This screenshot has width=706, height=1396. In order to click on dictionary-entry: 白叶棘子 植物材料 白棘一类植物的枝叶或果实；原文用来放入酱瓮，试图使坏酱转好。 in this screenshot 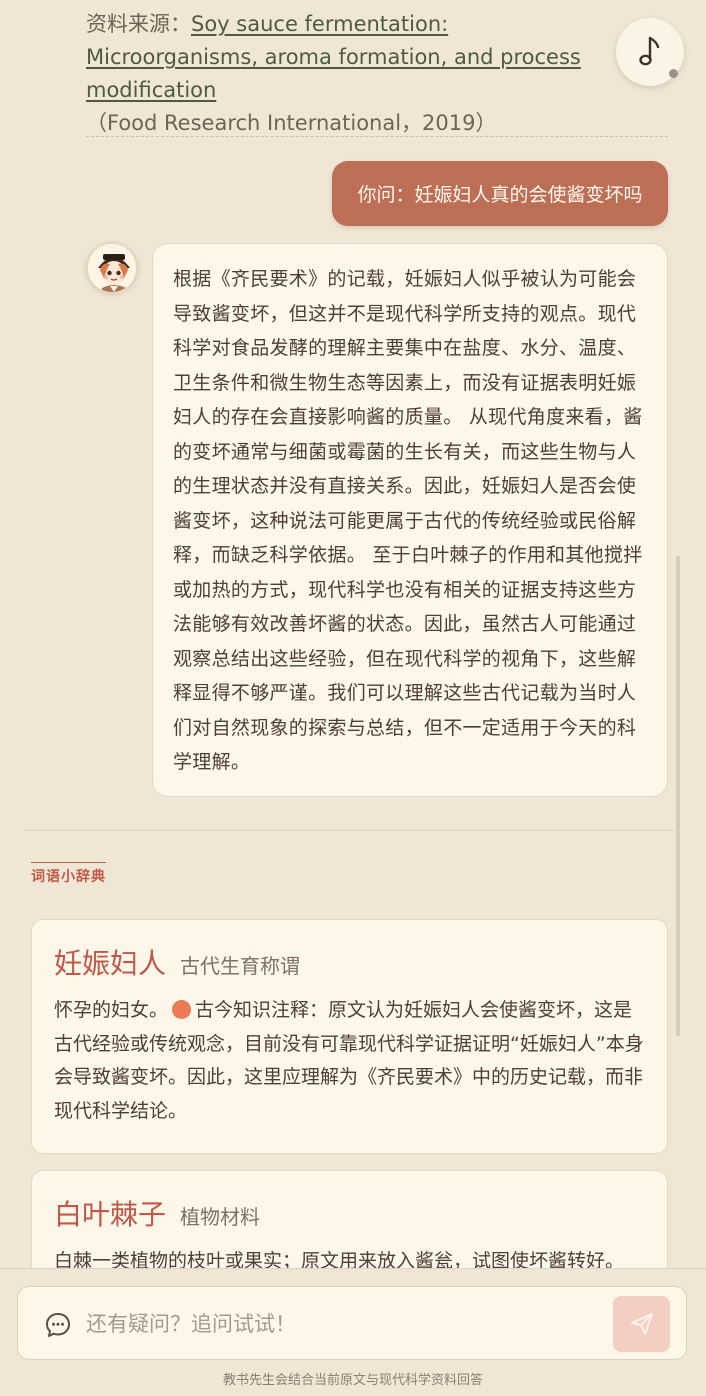, I will do `click(349, 1219)`.